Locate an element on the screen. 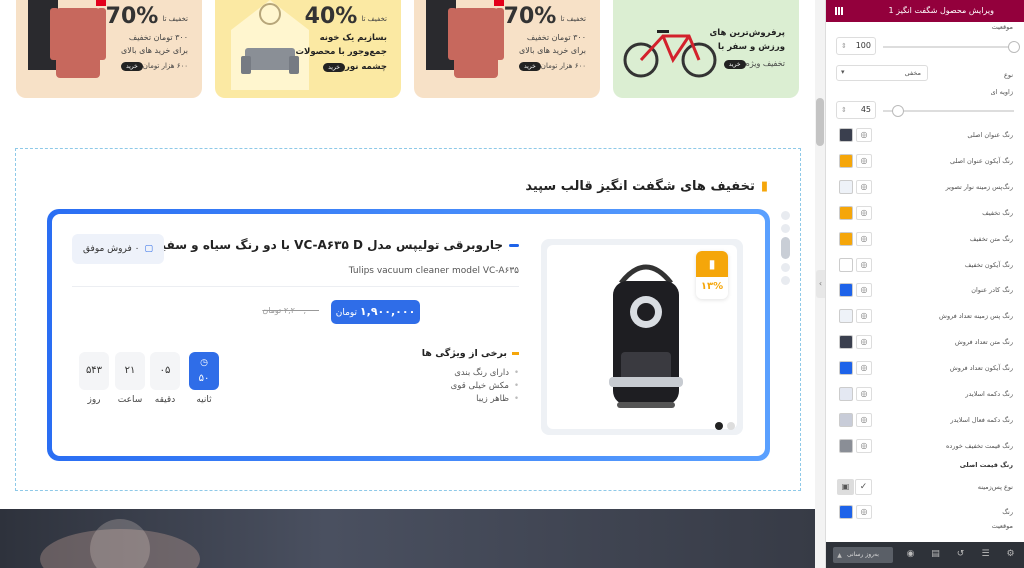 This screenshot has width=1024, height=568. shopping-bag-icon: ▢ is located at coordinates (148, 249).